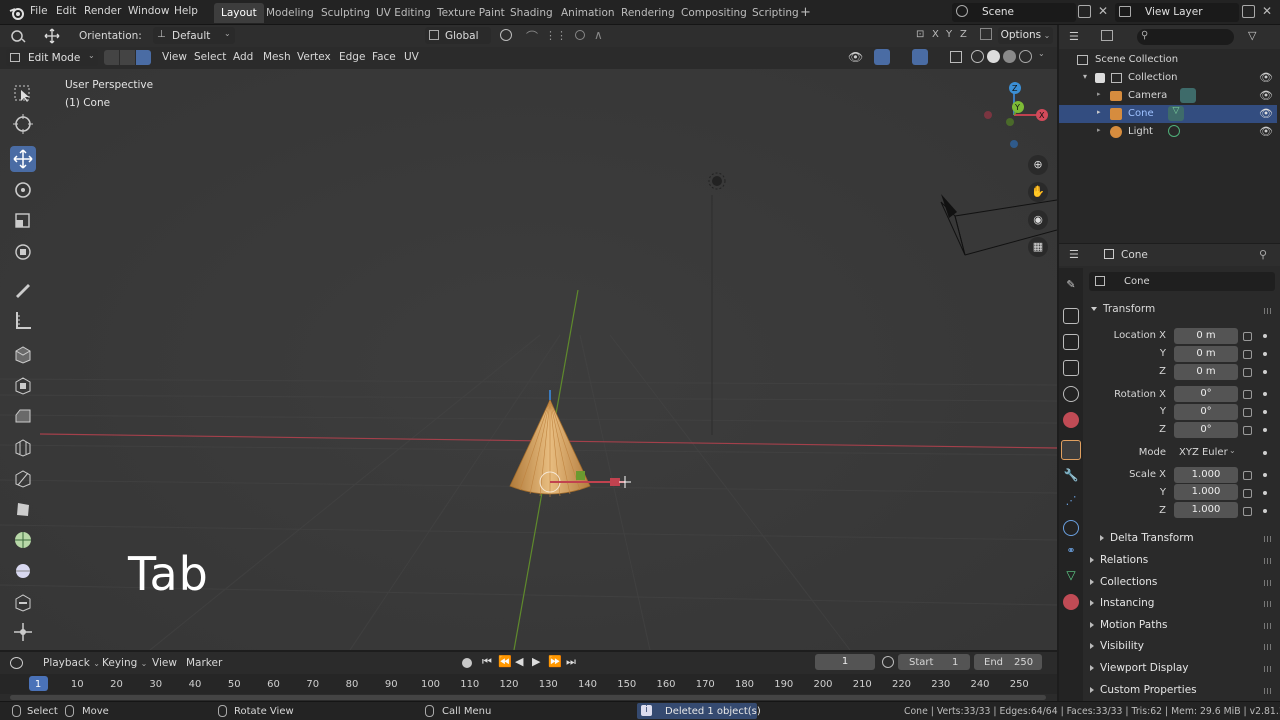  What do you see at coordinates (52, 57) in the screenshot?
I see `mode-dropdown: Edit Mode ⌄` at bounding box center [52, 57].